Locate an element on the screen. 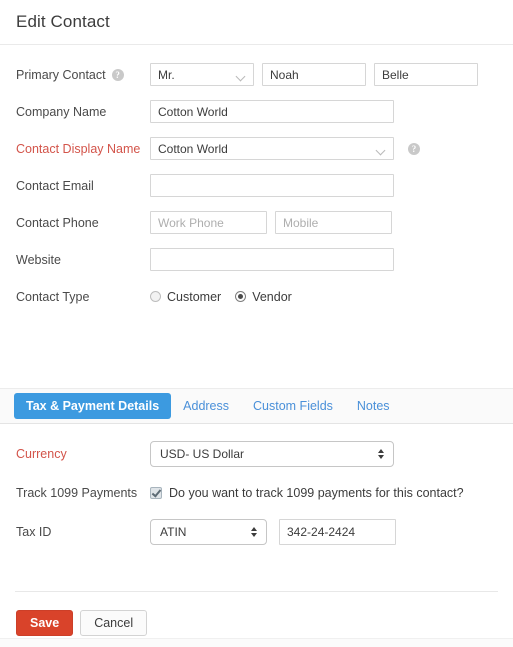 This screenshot has width=513, height=647. radio-contact-type-vendor-label: Vendor is located at coordinates (272, 296).